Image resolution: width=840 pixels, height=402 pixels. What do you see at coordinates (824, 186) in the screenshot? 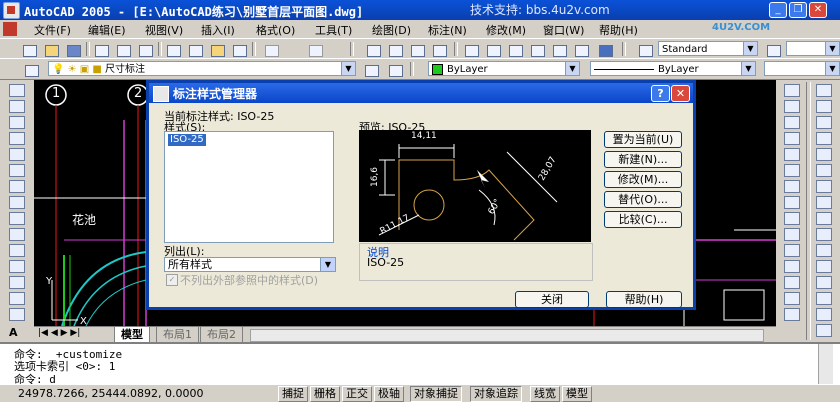
I see `dim-diameter-icon` at bounding box center [824, 186].